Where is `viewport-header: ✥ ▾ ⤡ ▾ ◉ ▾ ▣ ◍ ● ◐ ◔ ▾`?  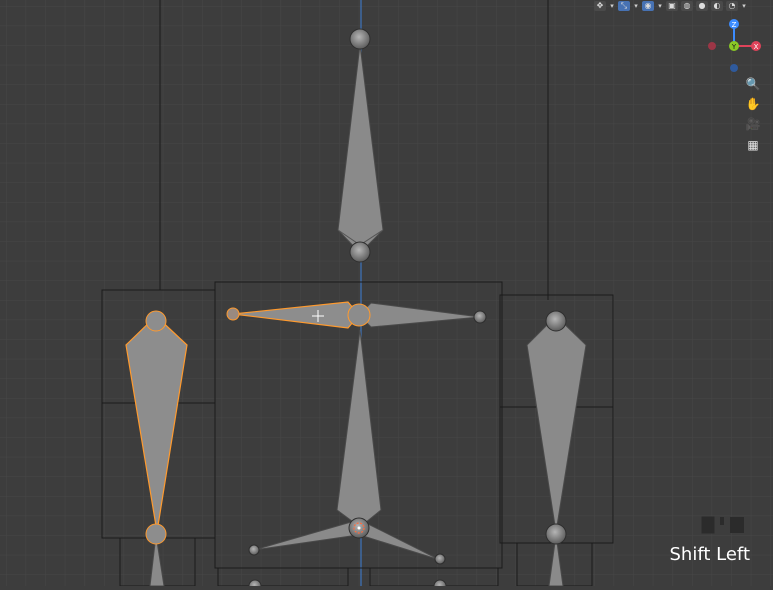
viewport-header: ✥ ▾ ⤡ ▾ ◉ ▾ ▣ ◍ ● ◐ ◔ ▾ is located at coordinates (683, 5).